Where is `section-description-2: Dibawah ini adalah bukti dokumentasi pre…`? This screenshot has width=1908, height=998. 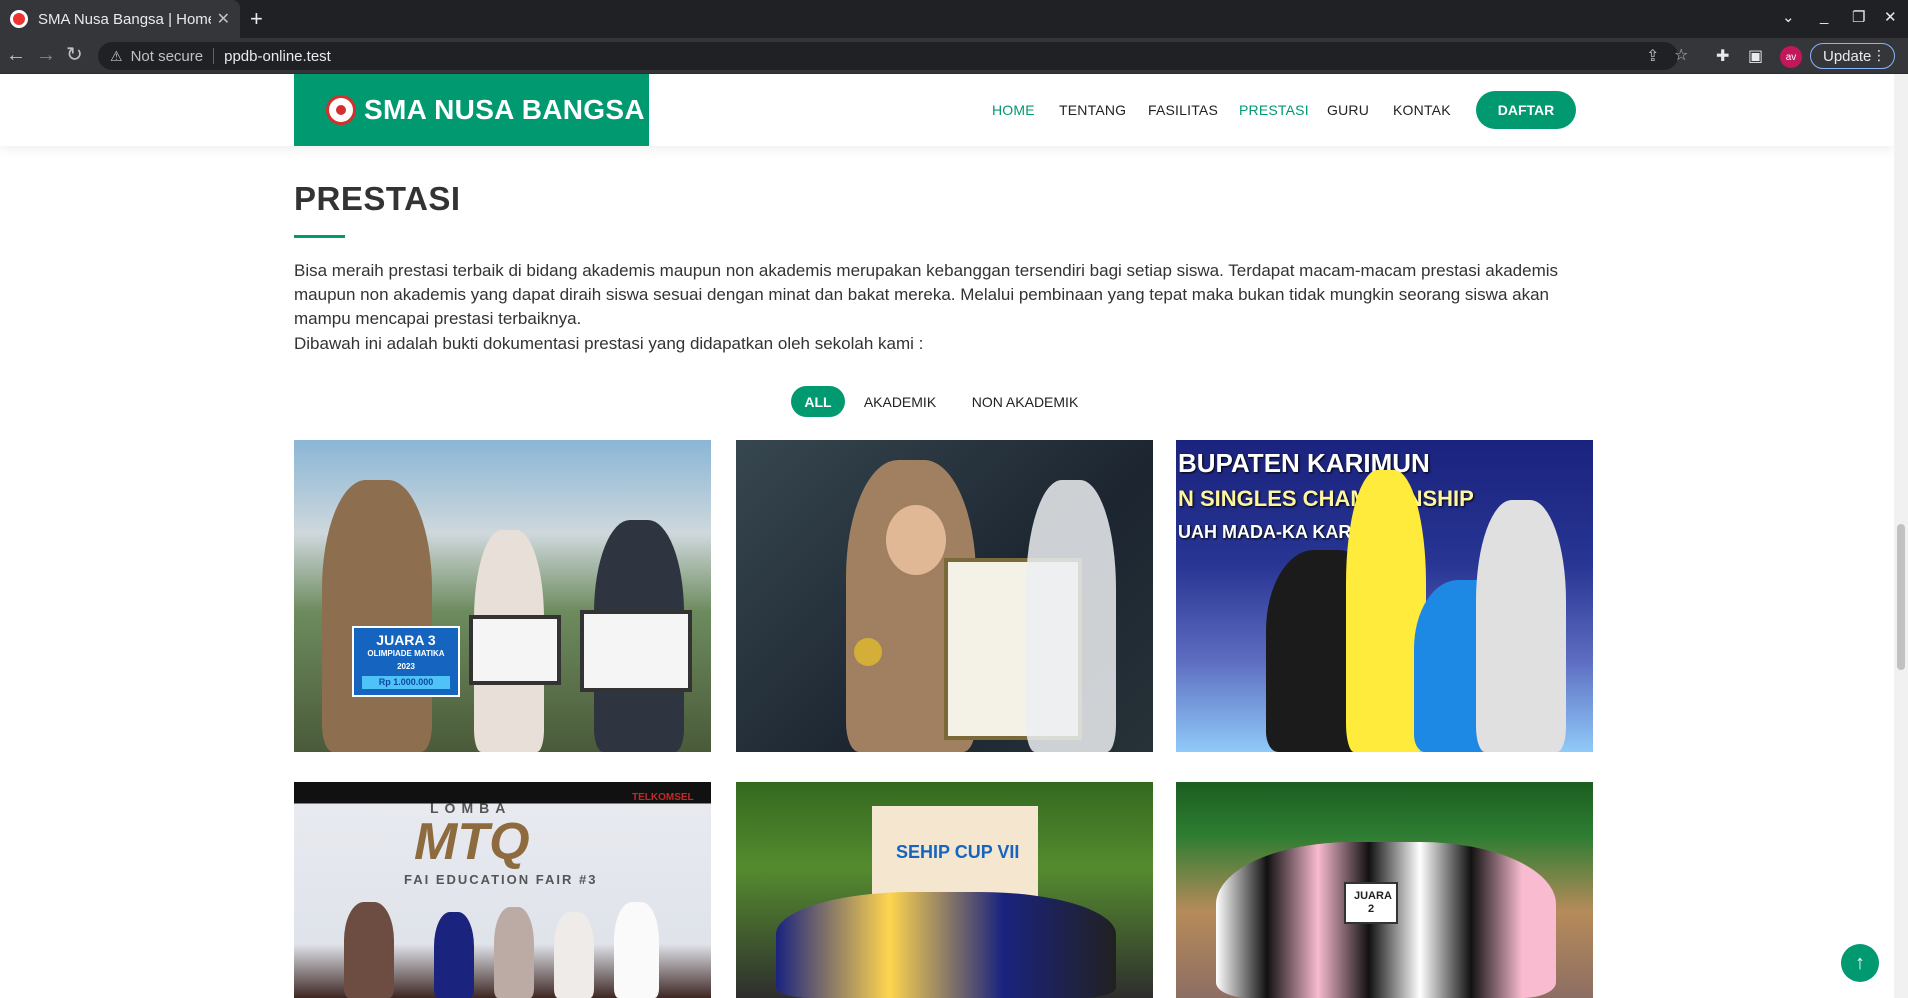
section-description-2: Dibawah ini adalah bukti dokumentasi pre… is located at coordinates (609, 343).